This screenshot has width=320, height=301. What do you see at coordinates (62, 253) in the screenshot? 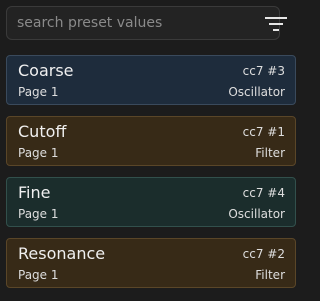
I see `preset-name: Resonance` at bounding box center [62, 253].